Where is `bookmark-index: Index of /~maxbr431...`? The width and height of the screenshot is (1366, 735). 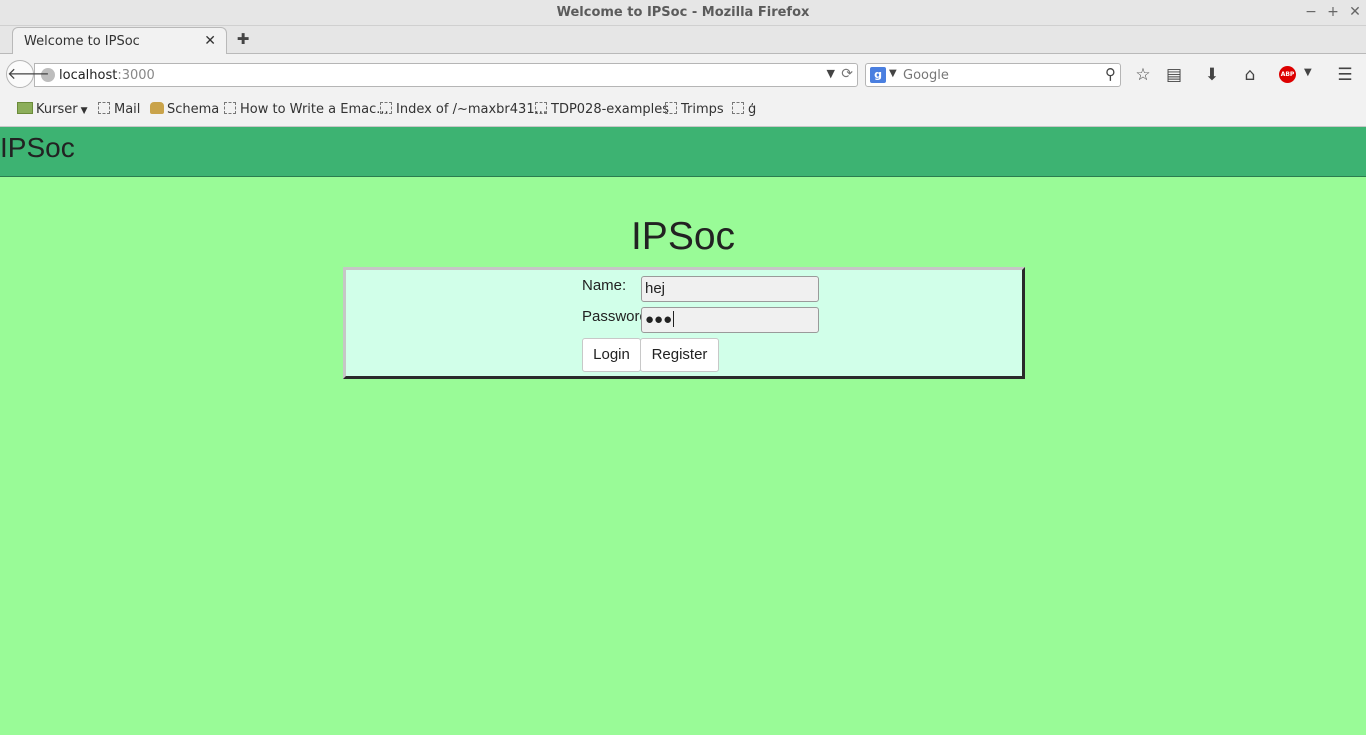
bookmark-index: Index of /~maxbr431... is located at coordinates (463, 109).